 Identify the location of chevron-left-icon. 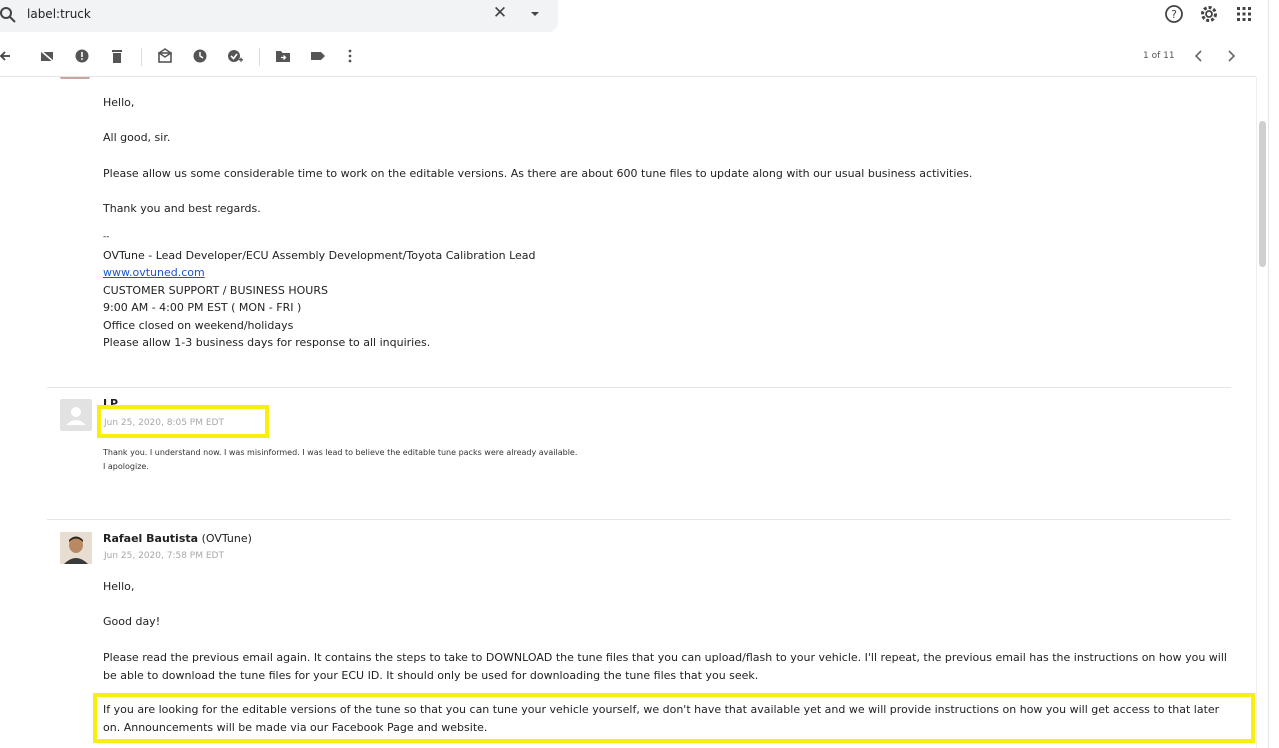
(1199, 56).